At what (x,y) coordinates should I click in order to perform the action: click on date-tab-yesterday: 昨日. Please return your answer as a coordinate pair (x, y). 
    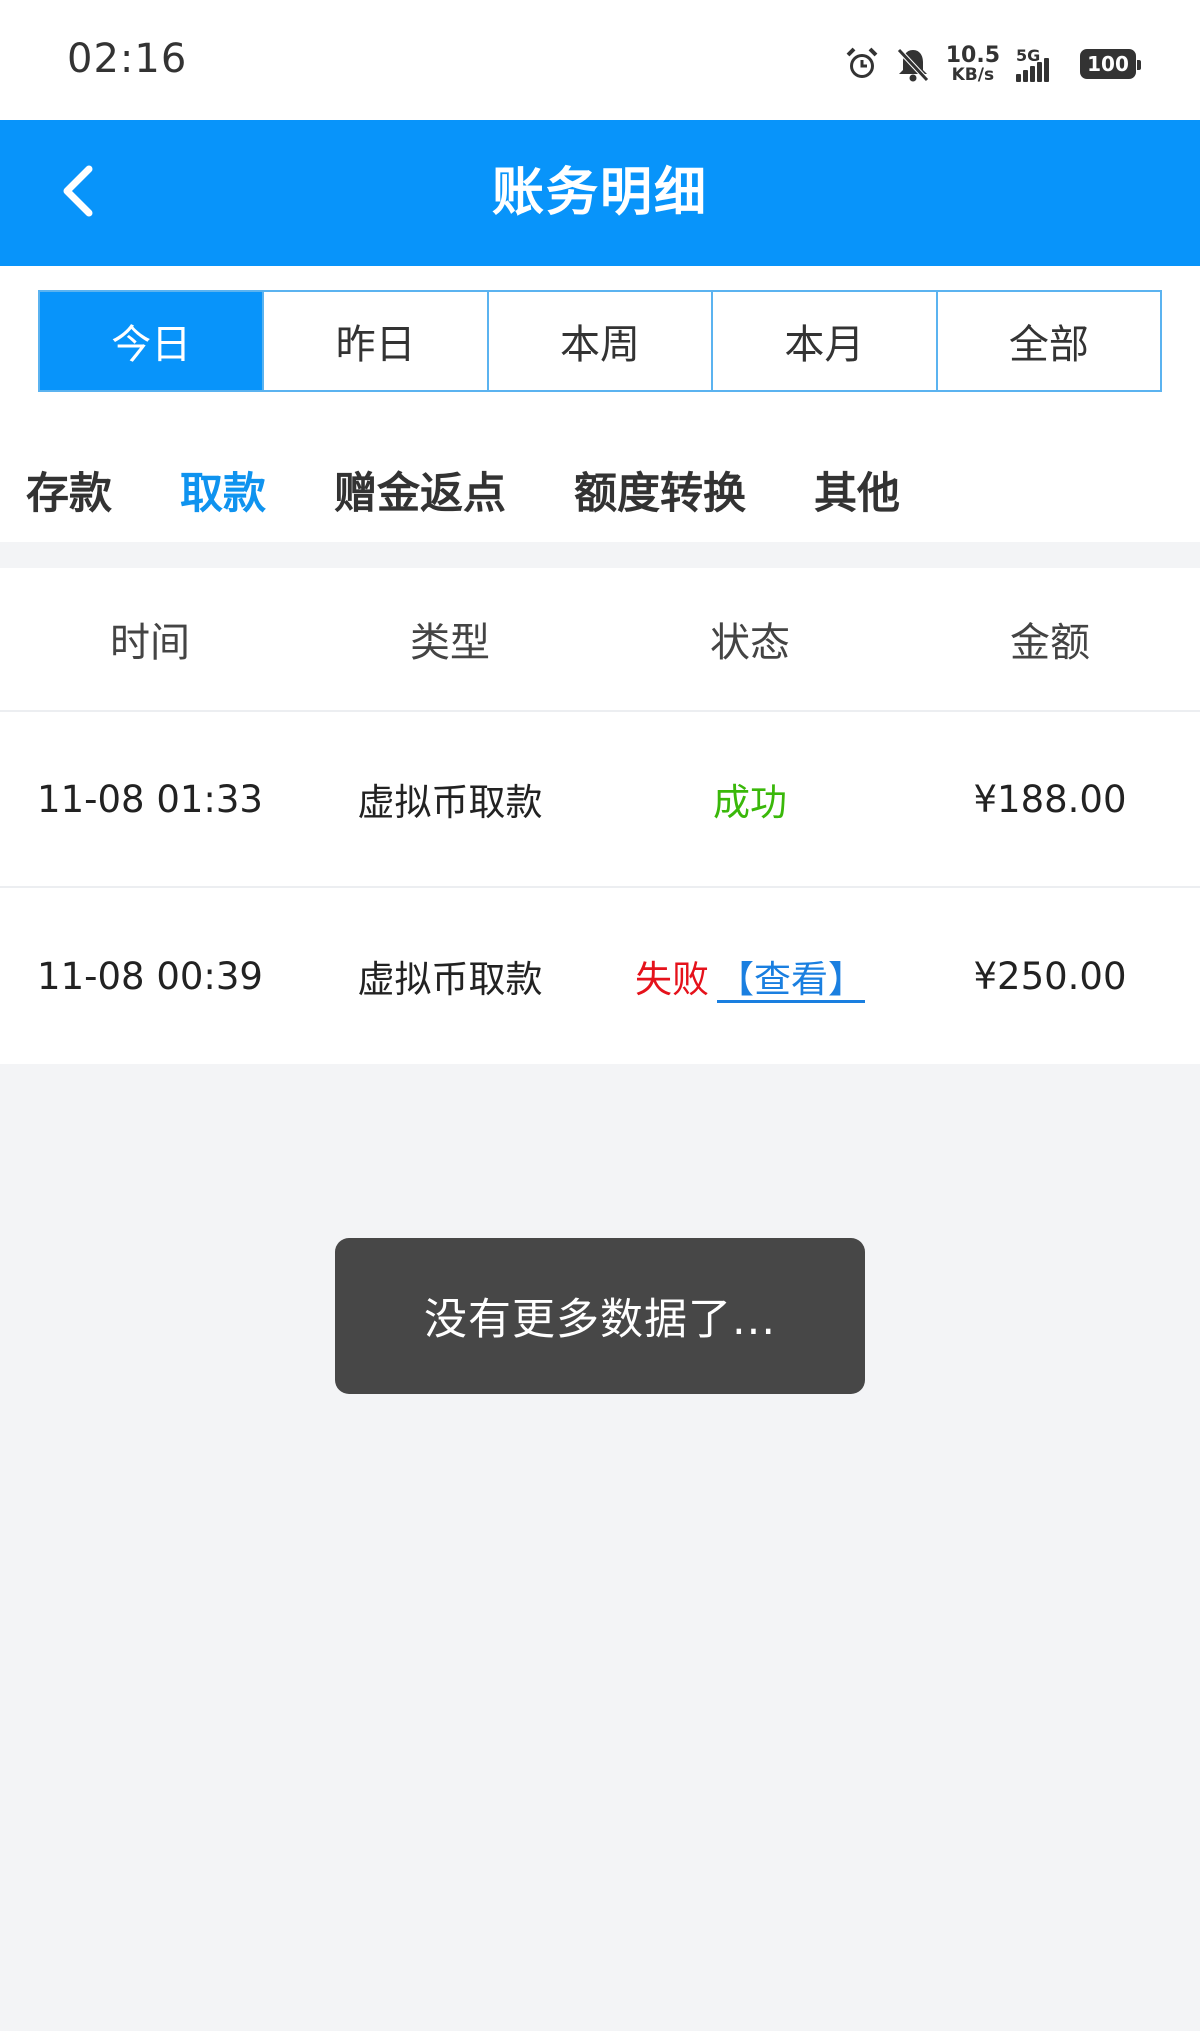
    Looking at the image, I should click on (376, 341).